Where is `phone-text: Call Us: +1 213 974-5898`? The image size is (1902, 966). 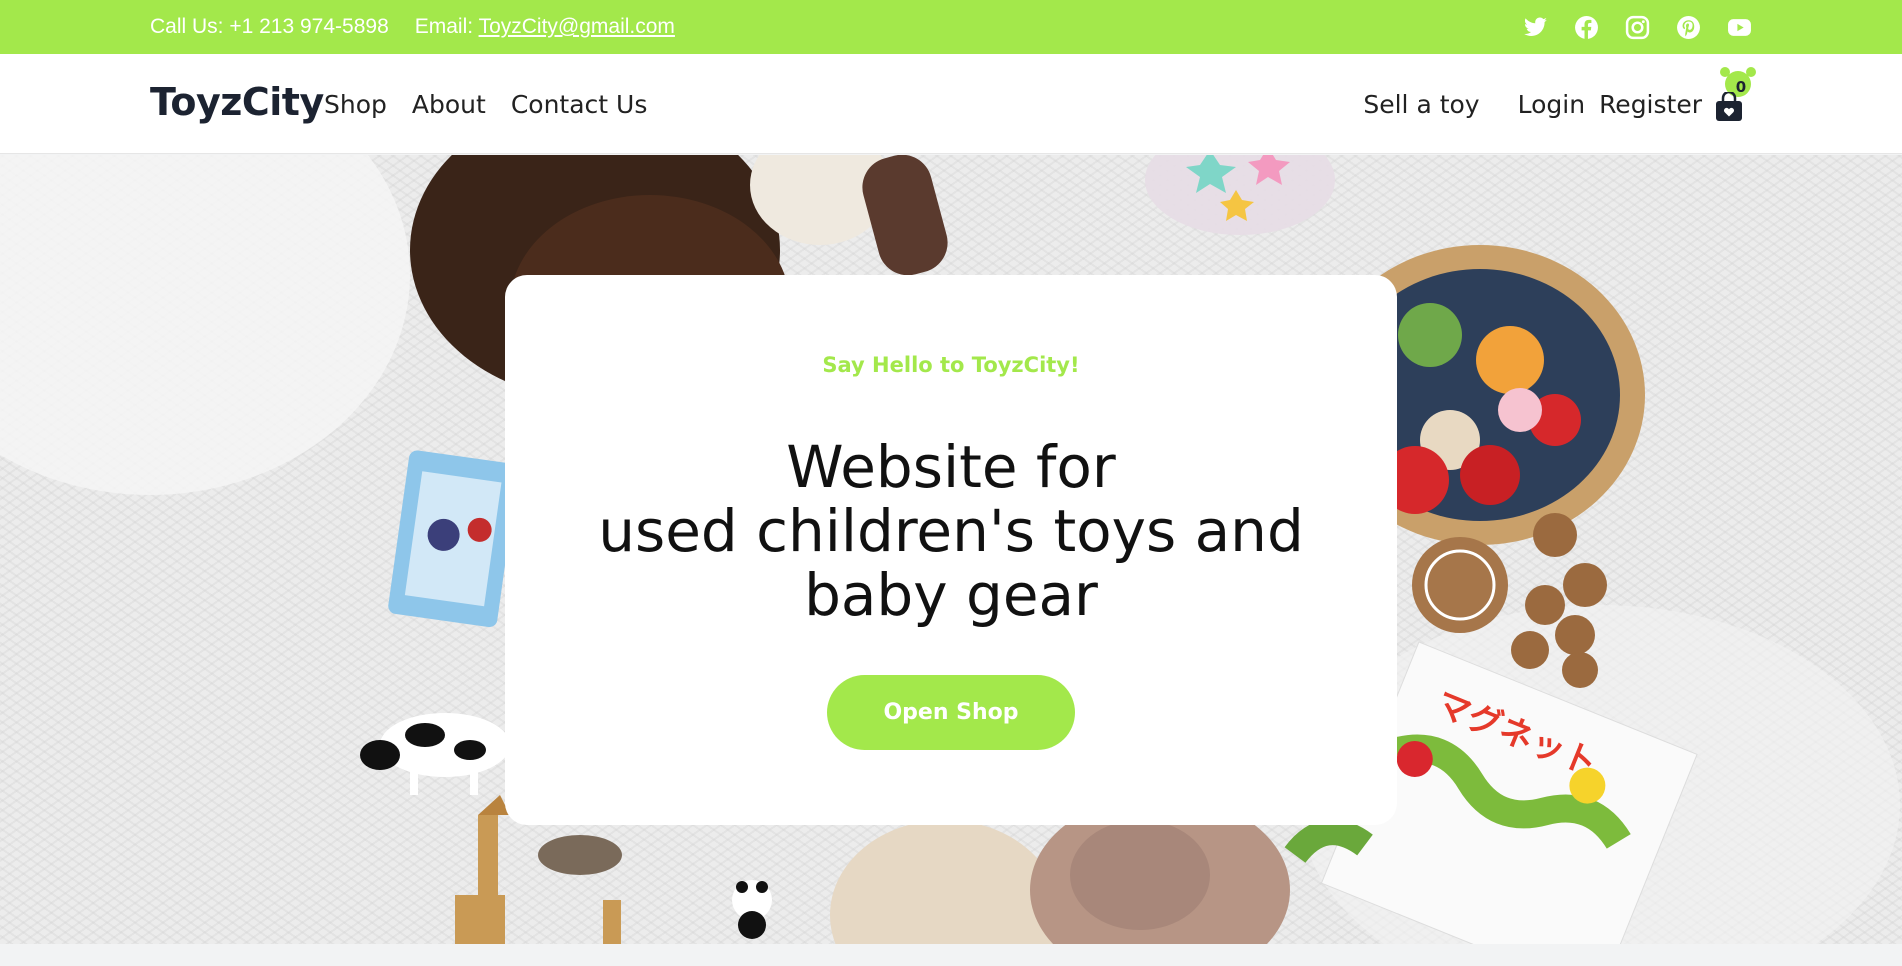 phone-text: Call Us: +1 213 974-5898 is located at coordinates (269, 26).